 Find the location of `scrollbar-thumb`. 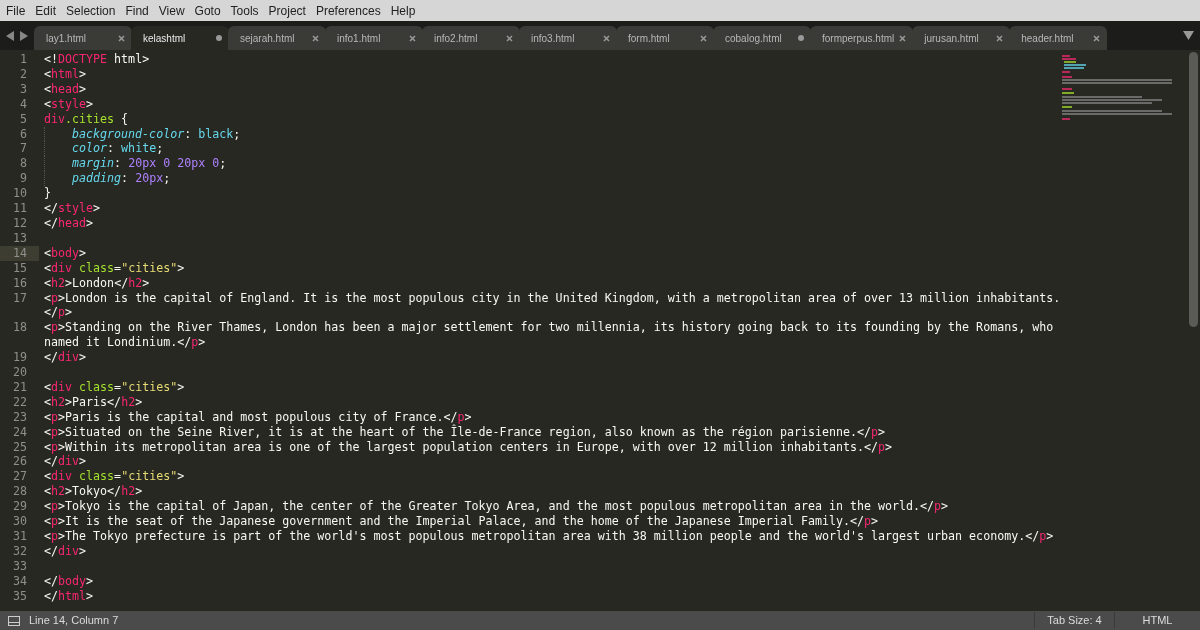

scrollbar-thumb is located at coordinates (1193, 189).